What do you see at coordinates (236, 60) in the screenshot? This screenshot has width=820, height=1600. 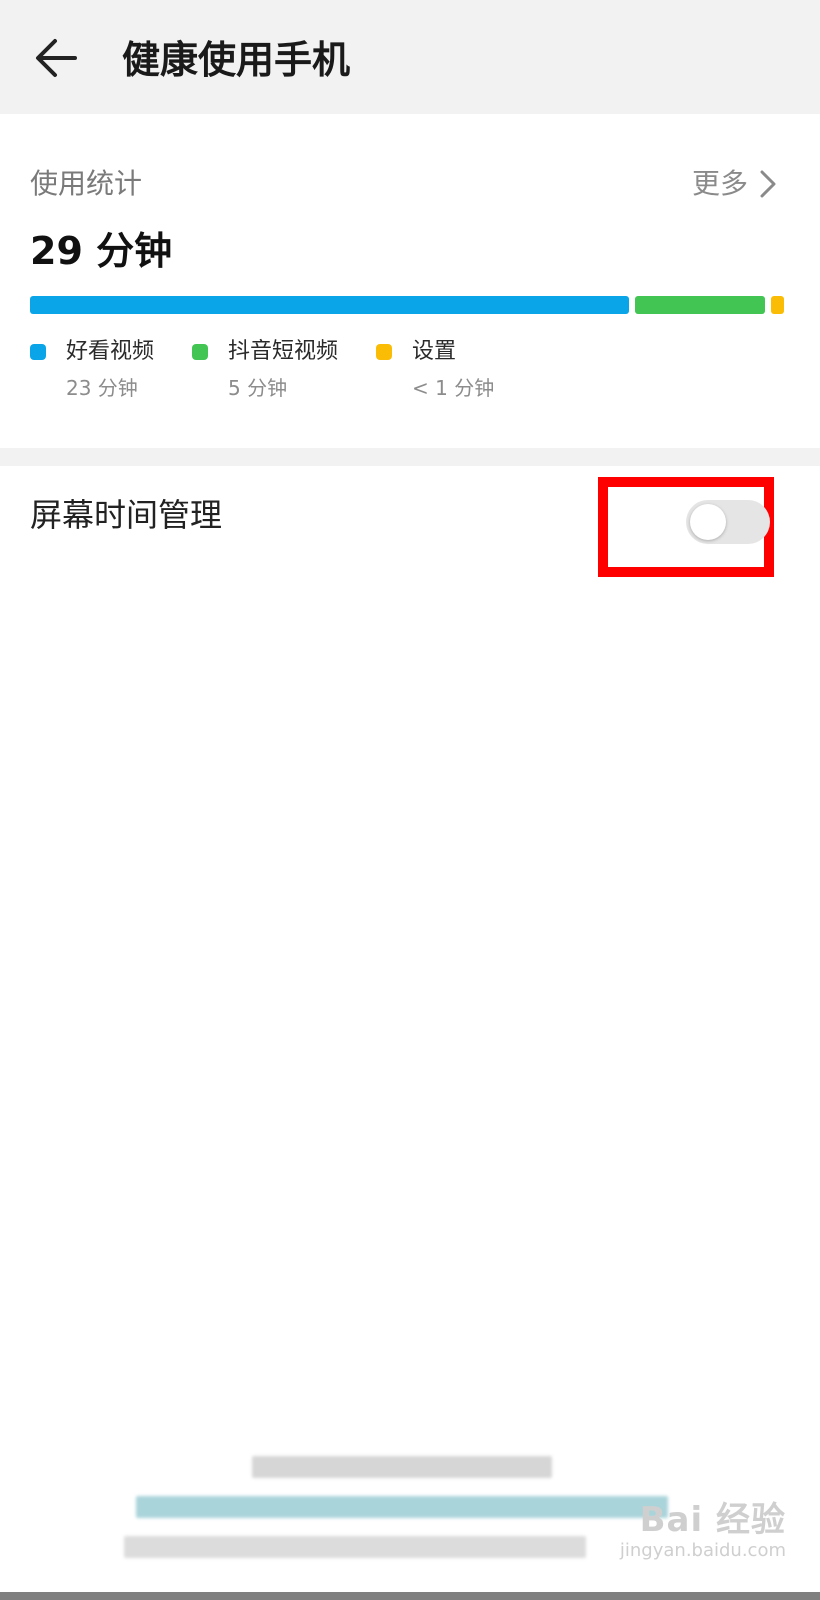 I see `page-title: 健康使用手机` at bounding box center [236, 60].